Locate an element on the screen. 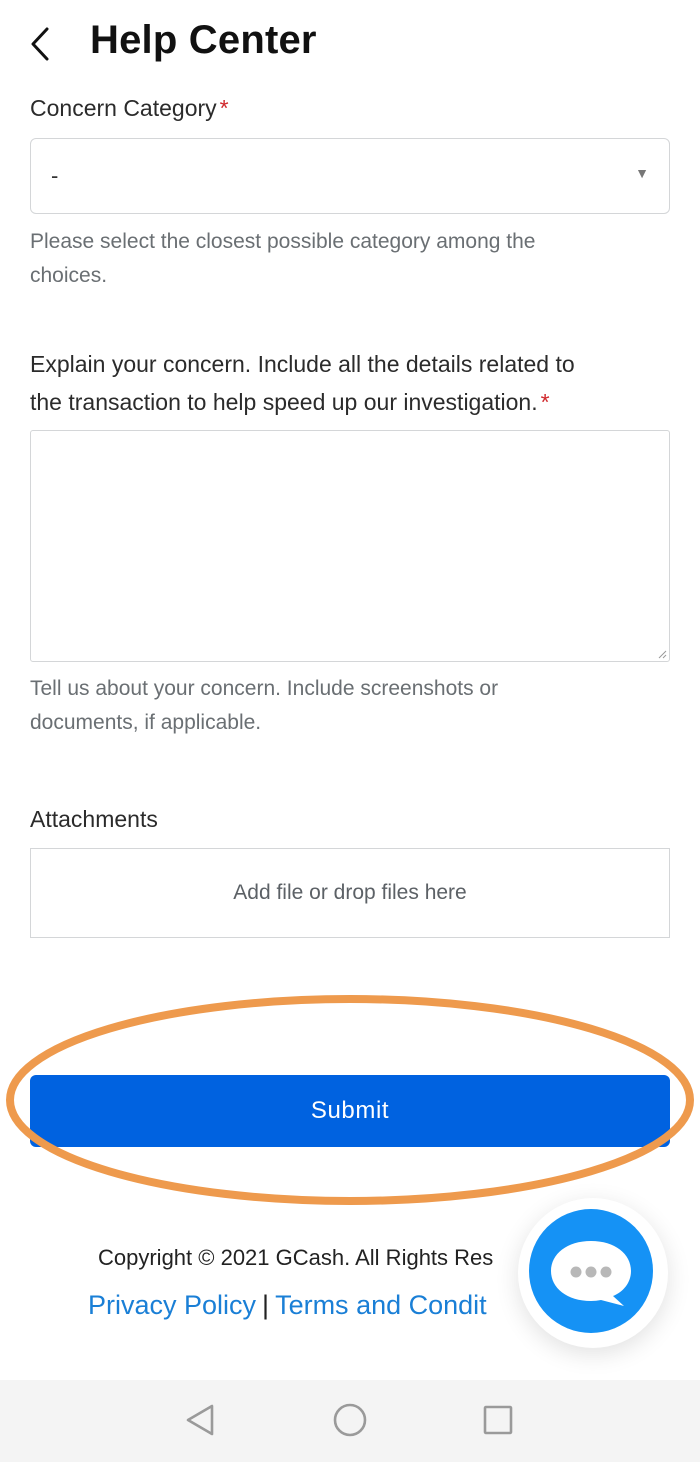 The width and height of the screenshot is (700, 1462). chat-bubble-icon is located at coordinates (591, 1273).